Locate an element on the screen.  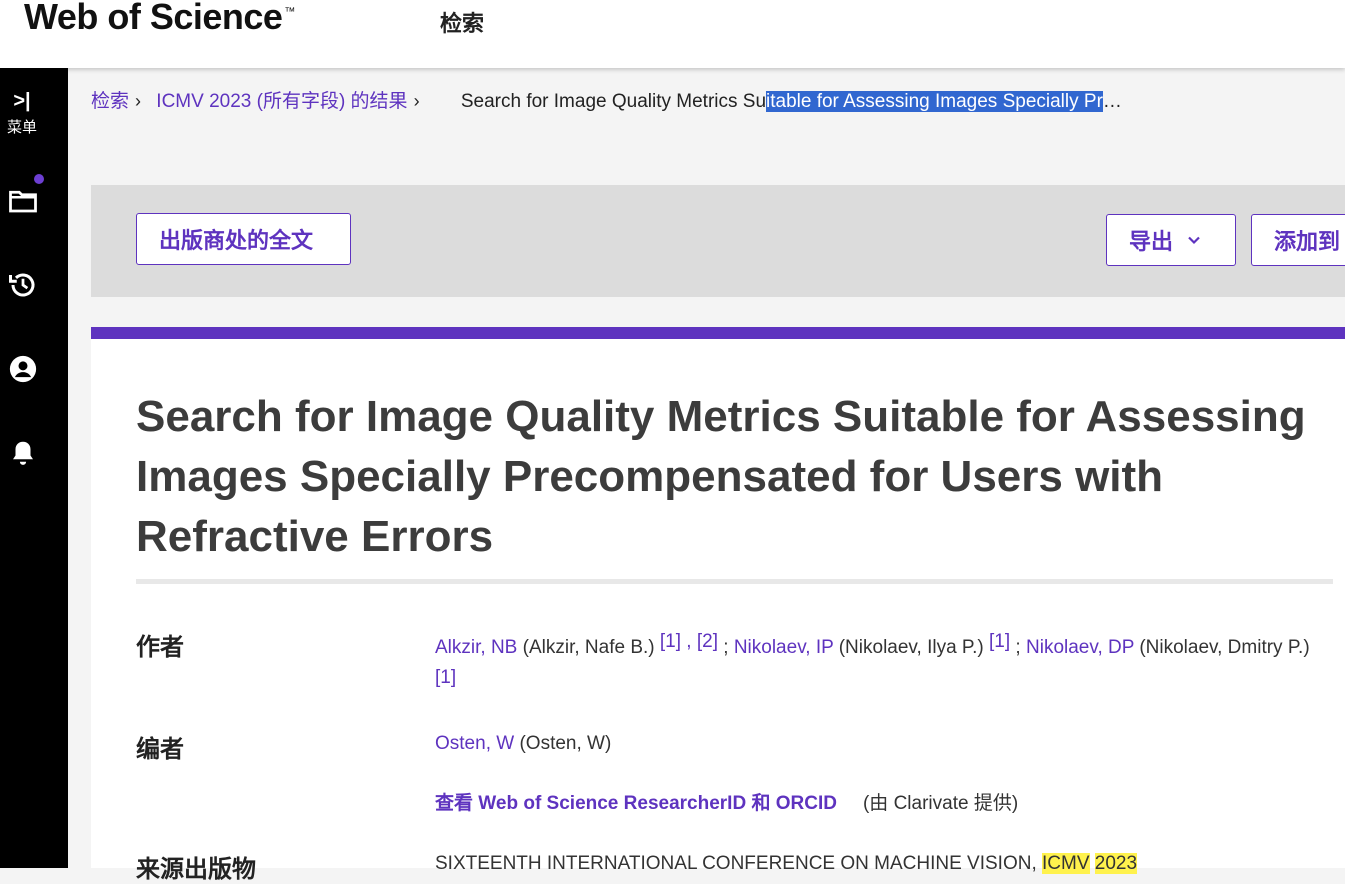
add-to-button: 添加到 is located at coordinates (1298, 240).